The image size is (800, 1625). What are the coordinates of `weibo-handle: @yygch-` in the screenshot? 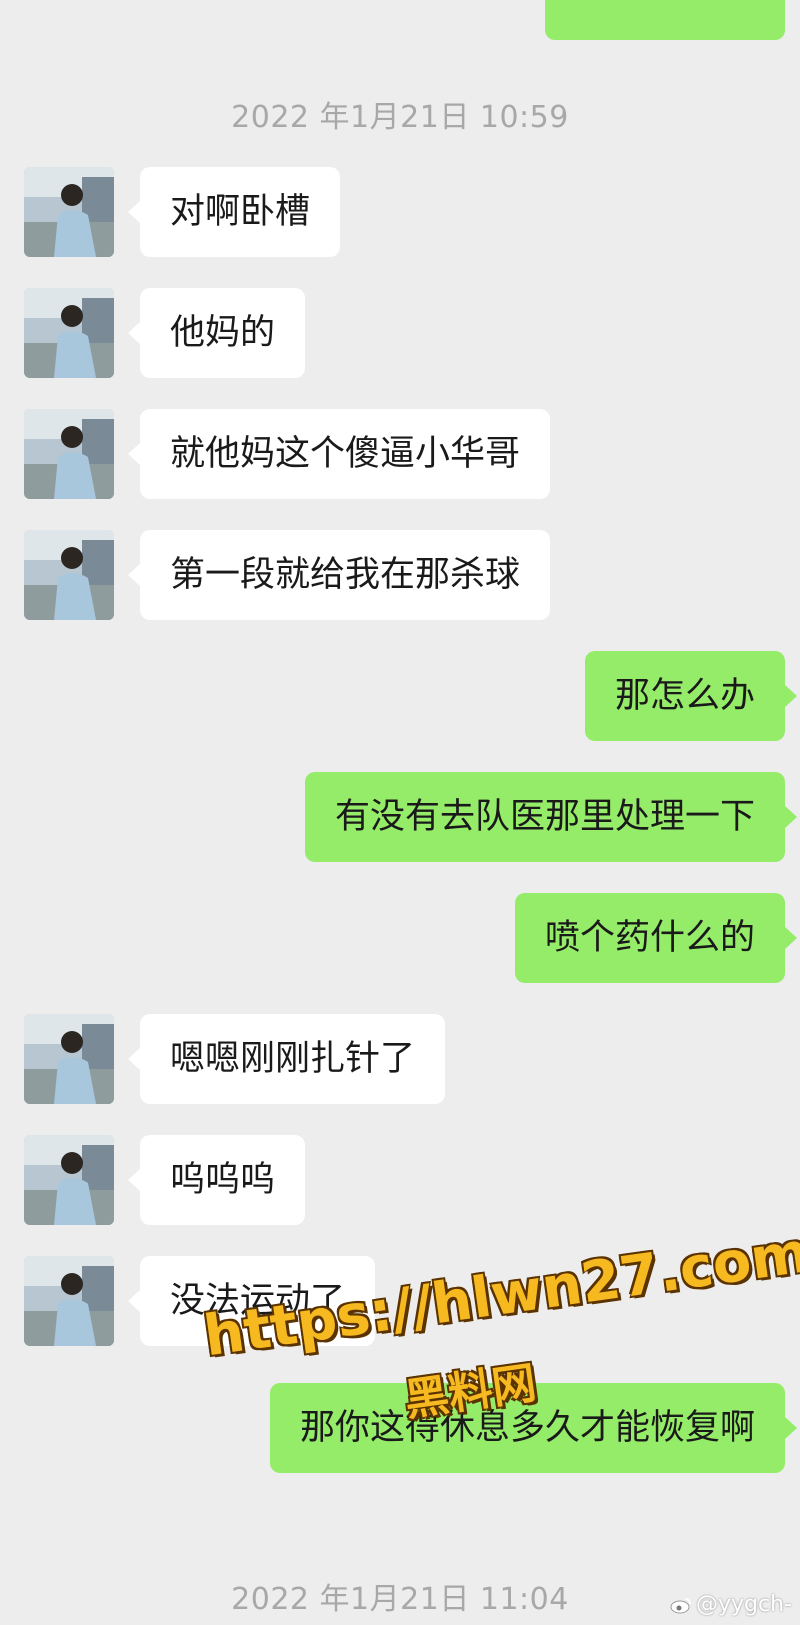 It's located at (744, 1604).